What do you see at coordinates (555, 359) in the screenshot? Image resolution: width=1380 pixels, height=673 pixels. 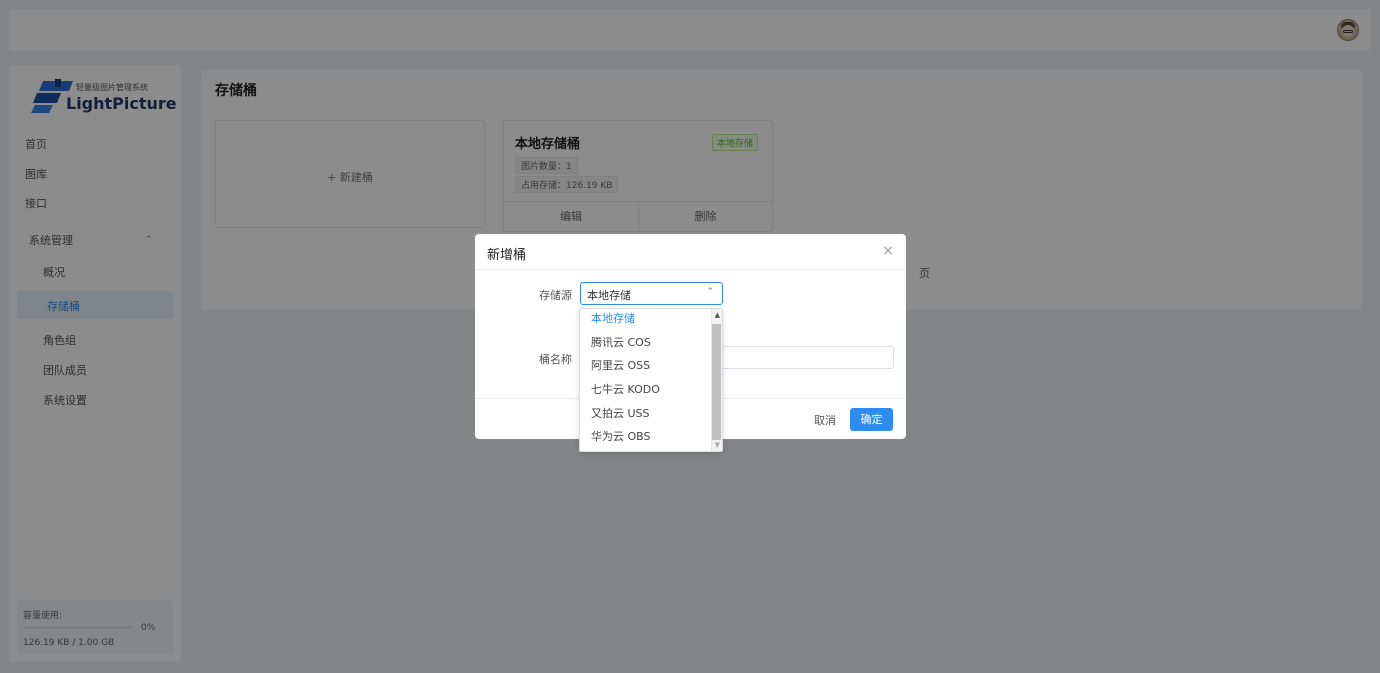 I see `bucket-name-label: 桶名称` at bounding box center [555, 359].